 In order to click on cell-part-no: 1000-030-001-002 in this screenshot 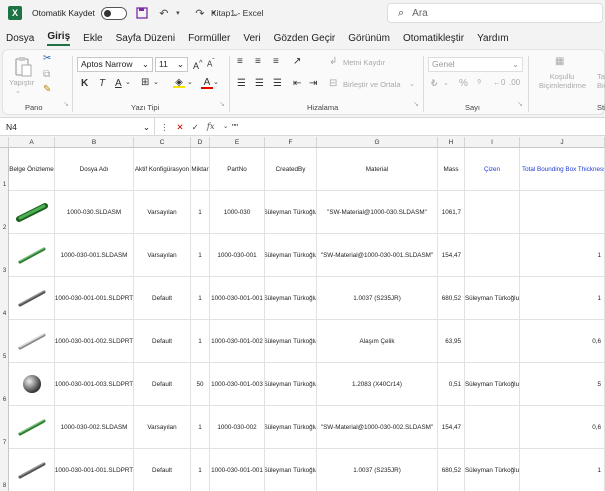, I will do `click(237, 341)`.